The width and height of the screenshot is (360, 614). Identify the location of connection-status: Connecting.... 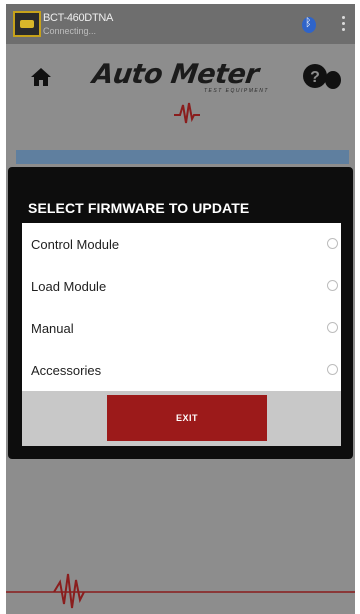
(70, 31).